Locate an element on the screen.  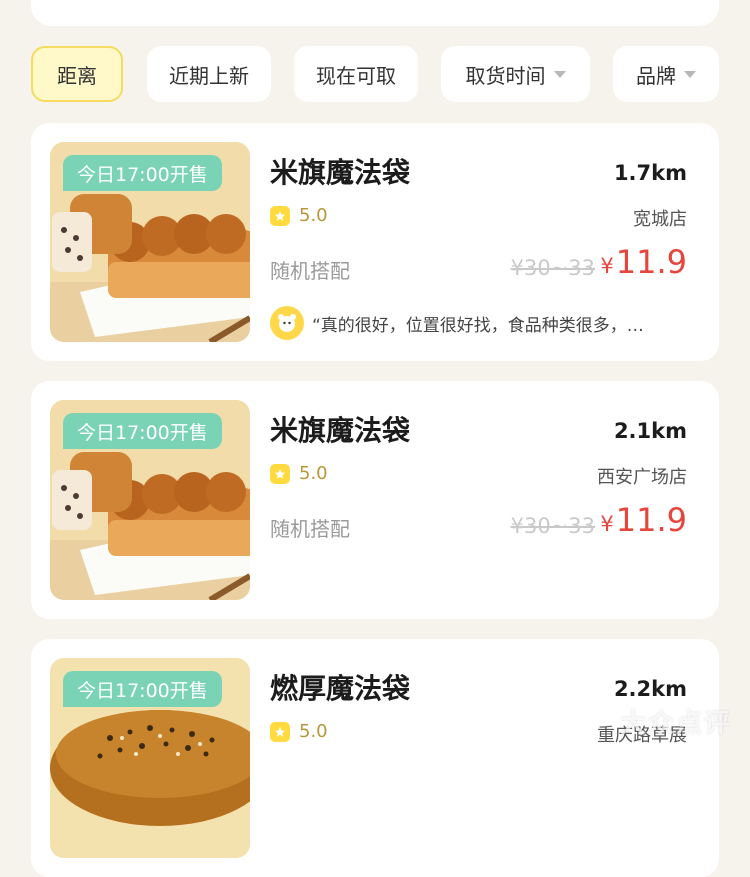
product-title: 燃厚魔法袋 is located at coordinates (340, 688).